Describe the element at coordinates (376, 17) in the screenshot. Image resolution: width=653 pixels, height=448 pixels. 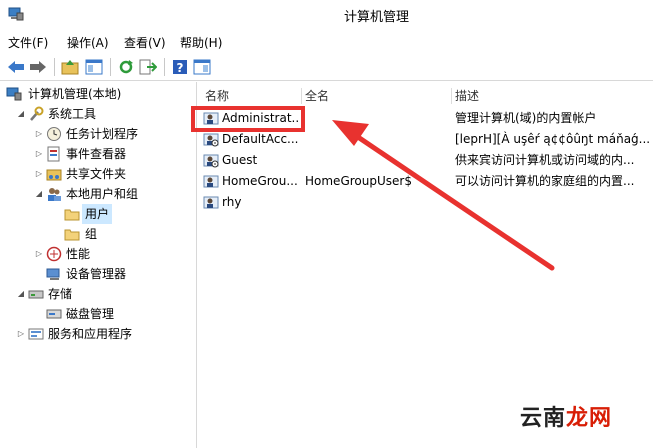
I see `window-title: 计算机管理` at that location.